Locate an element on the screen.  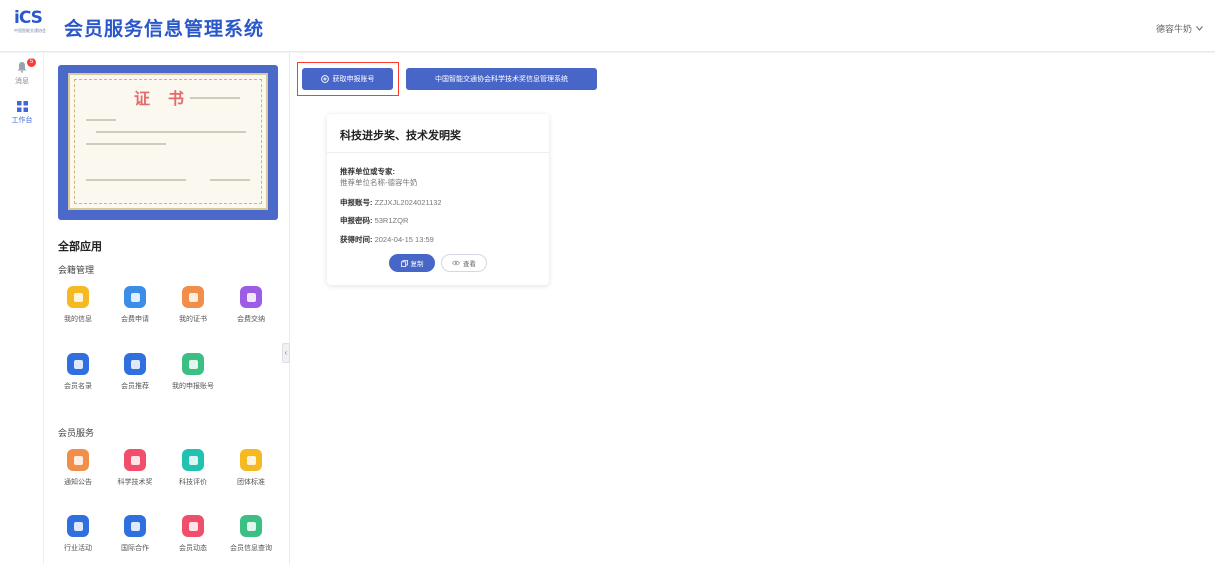
rail-item-label: 消息 is located at coordinates (22, 81).